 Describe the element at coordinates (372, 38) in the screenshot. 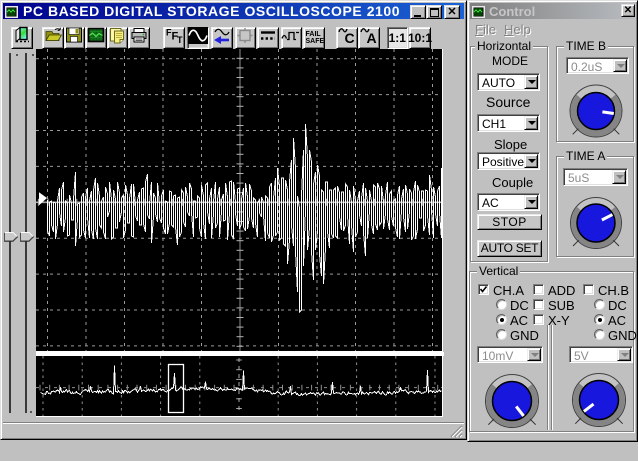

I see `svg-text: A` at that location.